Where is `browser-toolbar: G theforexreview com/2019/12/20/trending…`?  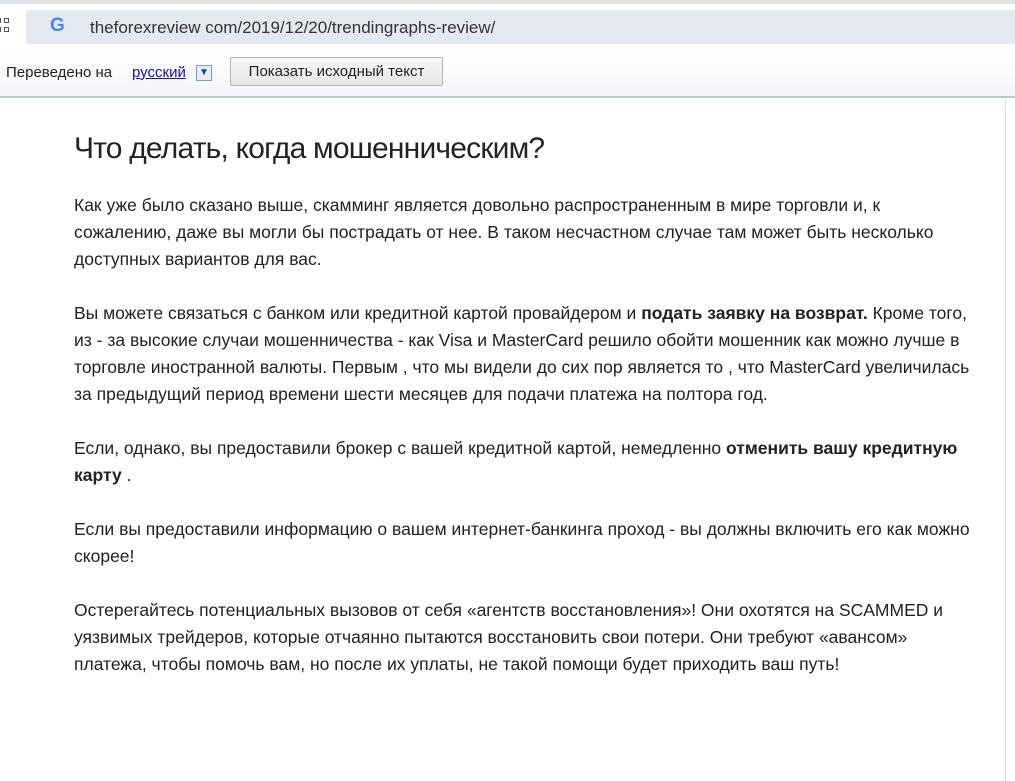 browser-toolbar: G theforexreview com/2019/12/20/trending… is located at coordinates (507, 23).